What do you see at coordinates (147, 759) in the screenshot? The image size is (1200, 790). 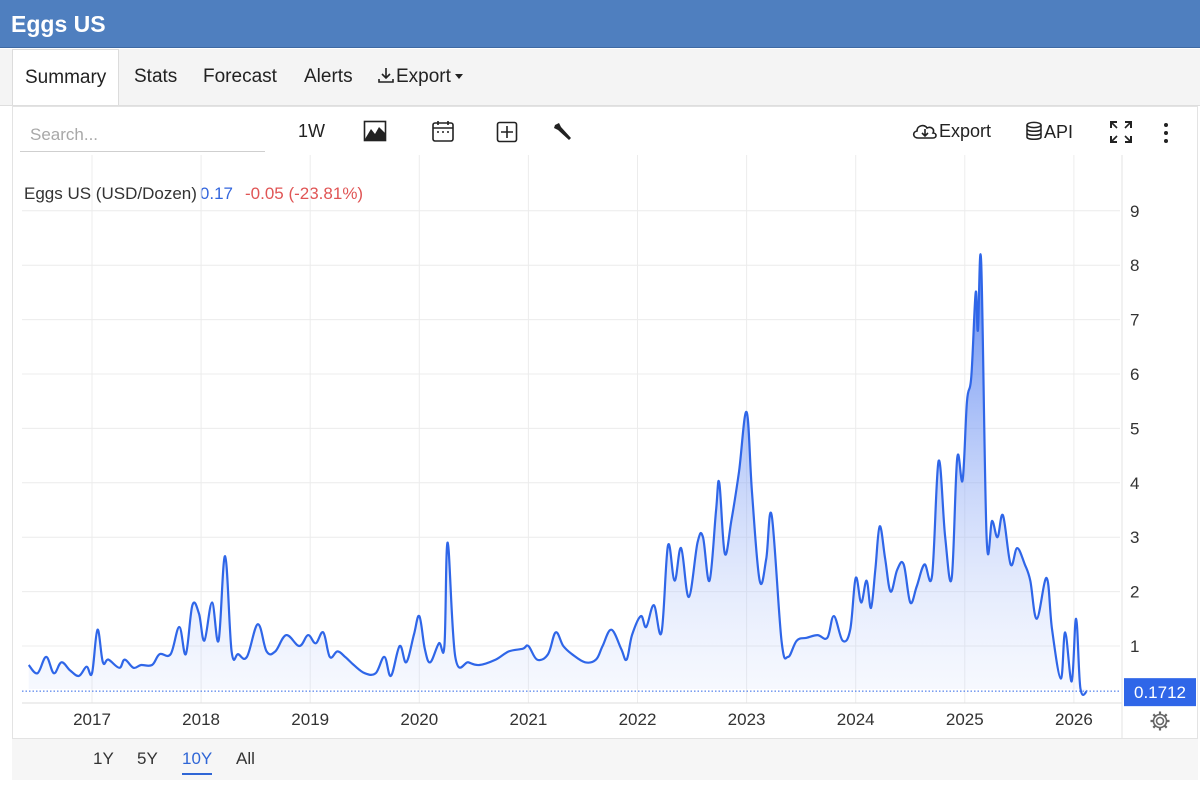 I see `range-5y: 5Y` at bounding box center [147, 759].